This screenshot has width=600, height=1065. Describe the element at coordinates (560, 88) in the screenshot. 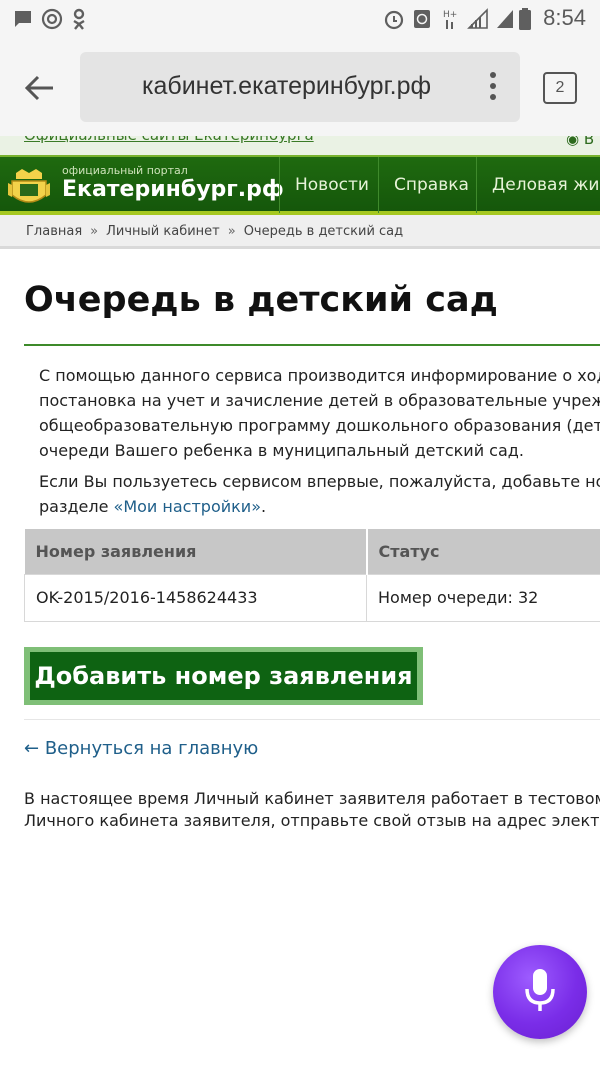

I see `tab-switcher-button: 2` at that location.